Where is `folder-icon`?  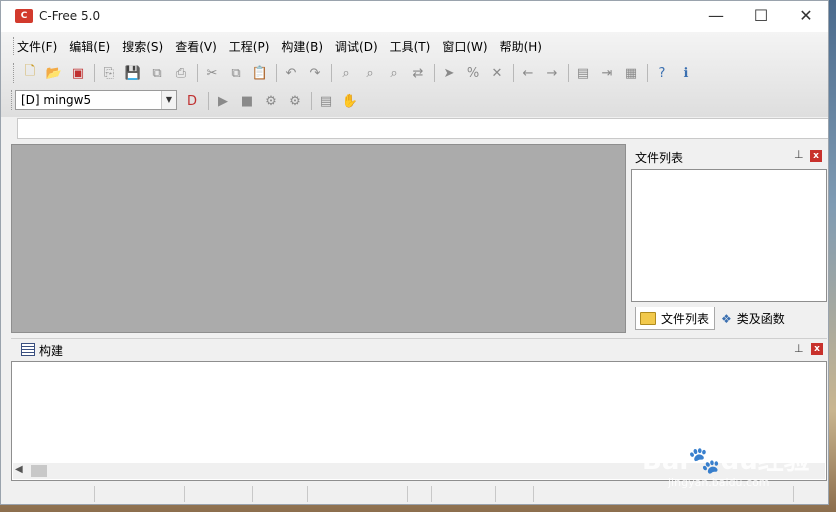 folder-icon is located at coordinates (648, 318).